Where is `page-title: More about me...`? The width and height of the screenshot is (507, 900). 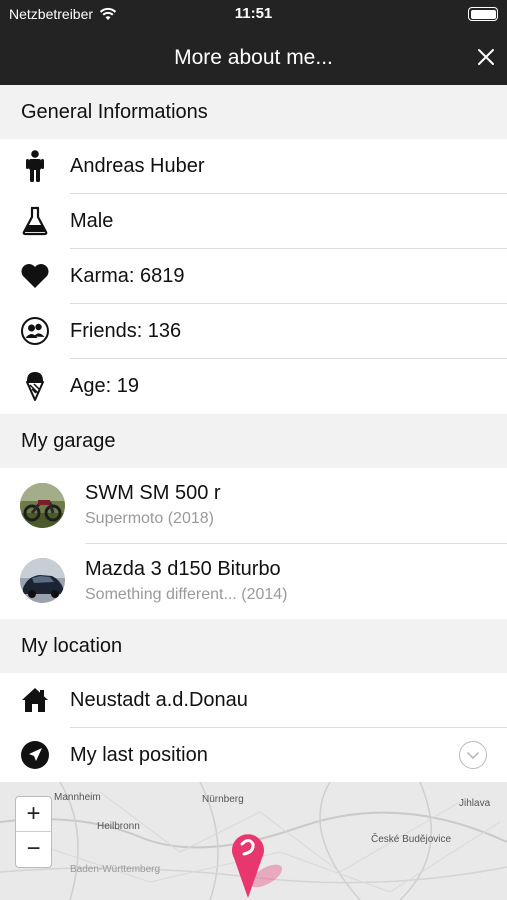 page-title: More about me... is located at coordinates (253, 57).